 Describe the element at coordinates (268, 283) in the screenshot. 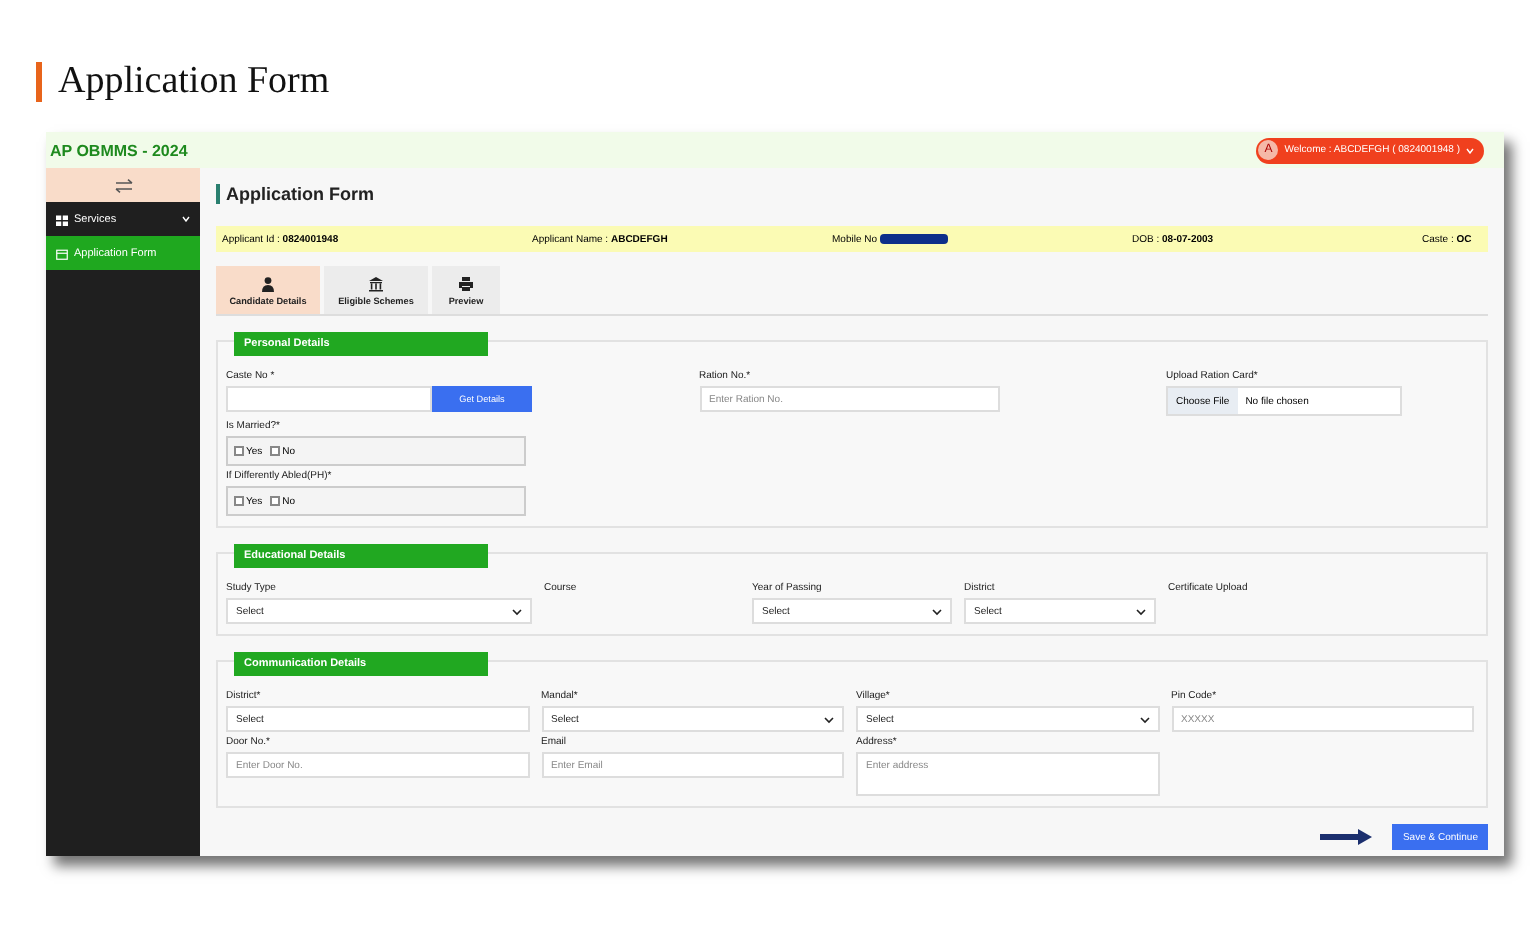

I see `user-icon` at that location.